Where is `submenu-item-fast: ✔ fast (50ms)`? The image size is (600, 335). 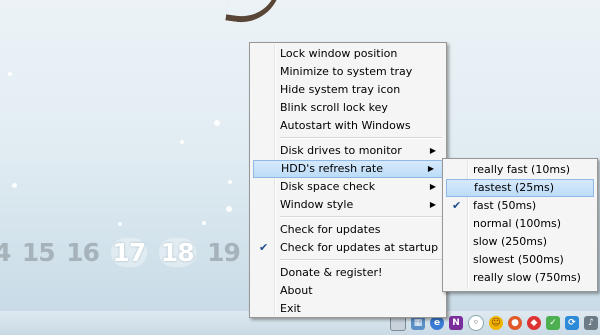 submenu-item-fast: ✔ fast (50ms) is located at coordinates (520, 206).